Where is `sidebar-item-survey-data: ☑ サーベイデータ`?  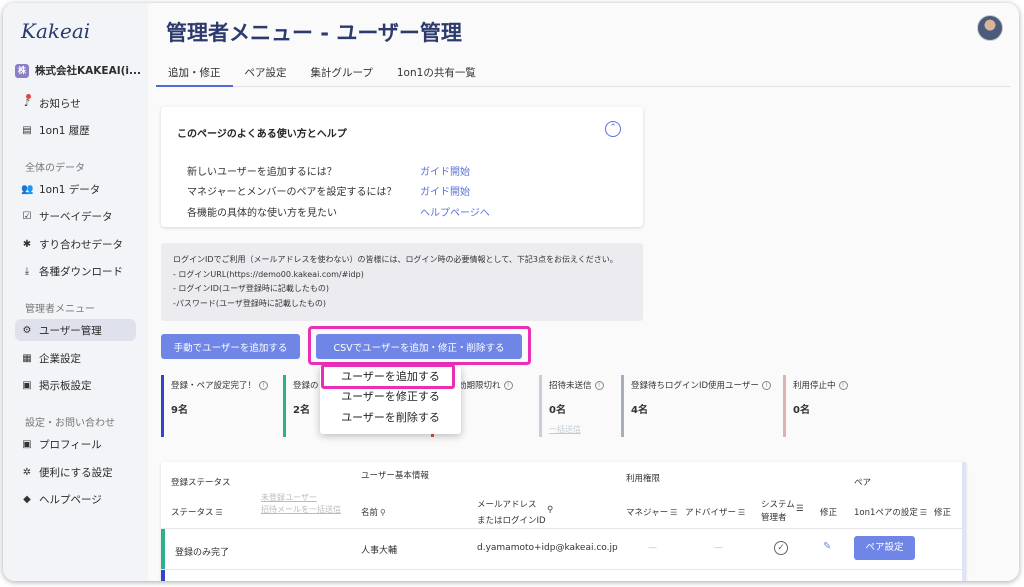 sidebar-item-survey-data: ☑ サーベイデータ is located at coordinates (75, 216).